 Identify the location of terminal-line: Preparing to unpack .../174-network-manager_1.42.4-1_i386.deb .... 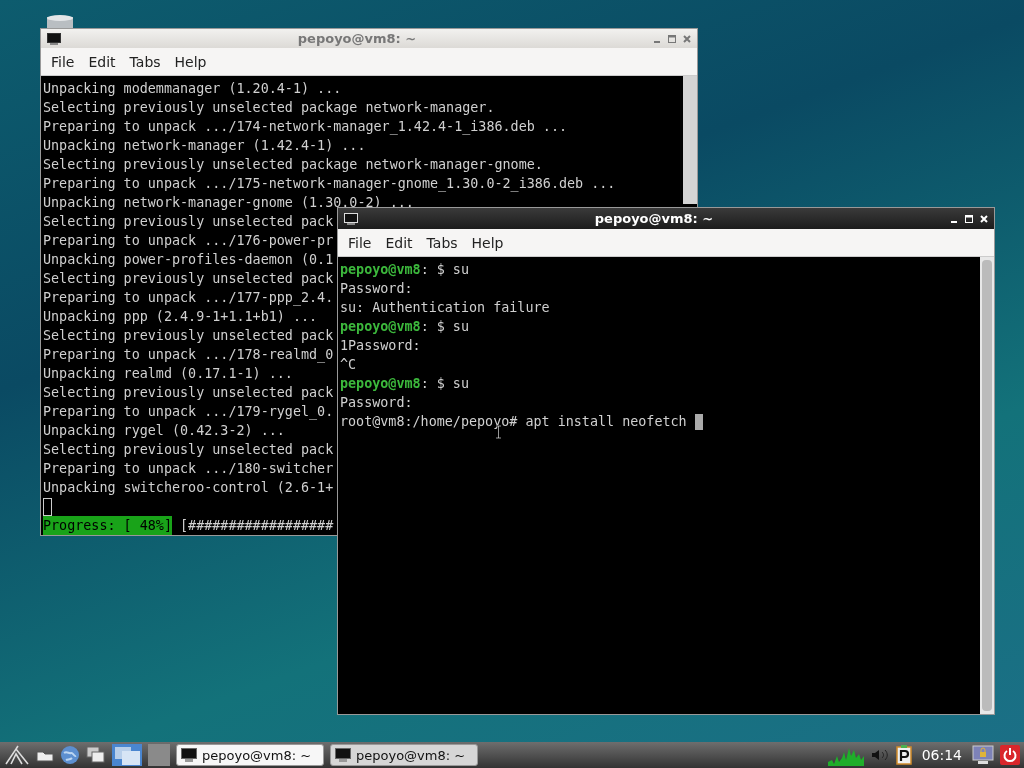
(305, 127).